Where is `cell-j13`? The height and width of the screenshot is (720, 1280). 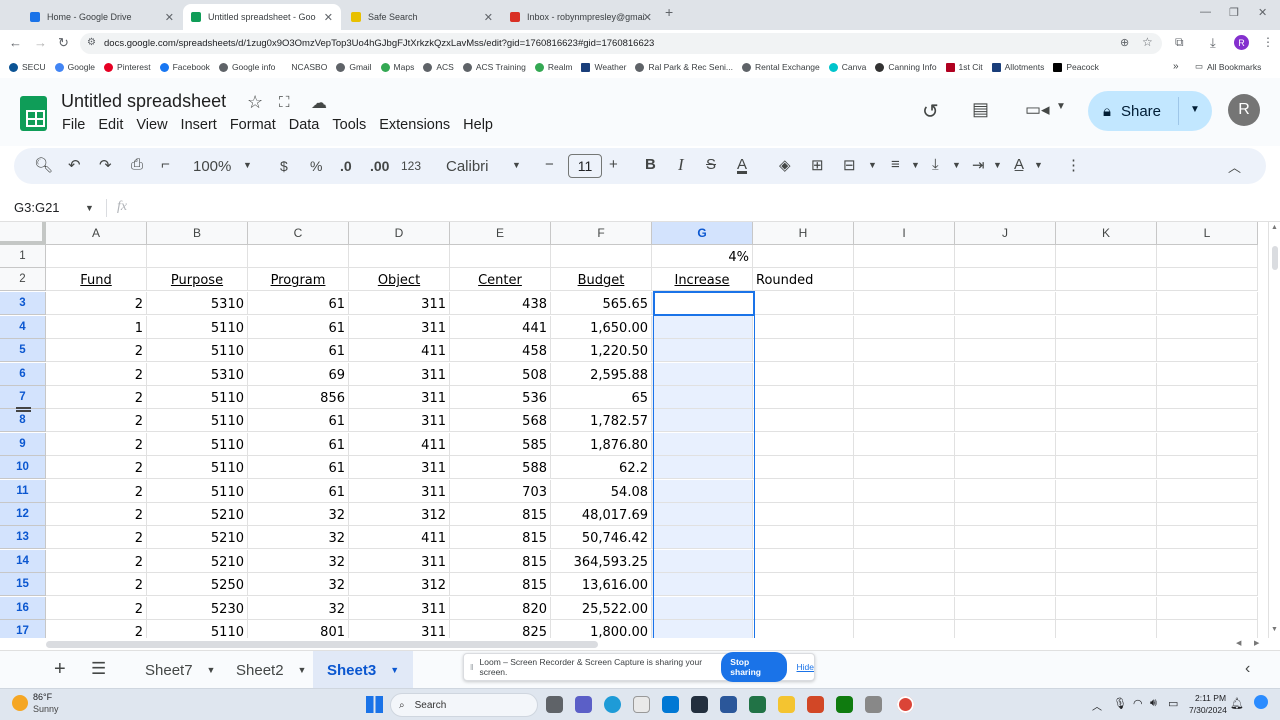
cell-j13 is located at coordinates (1005, 538).